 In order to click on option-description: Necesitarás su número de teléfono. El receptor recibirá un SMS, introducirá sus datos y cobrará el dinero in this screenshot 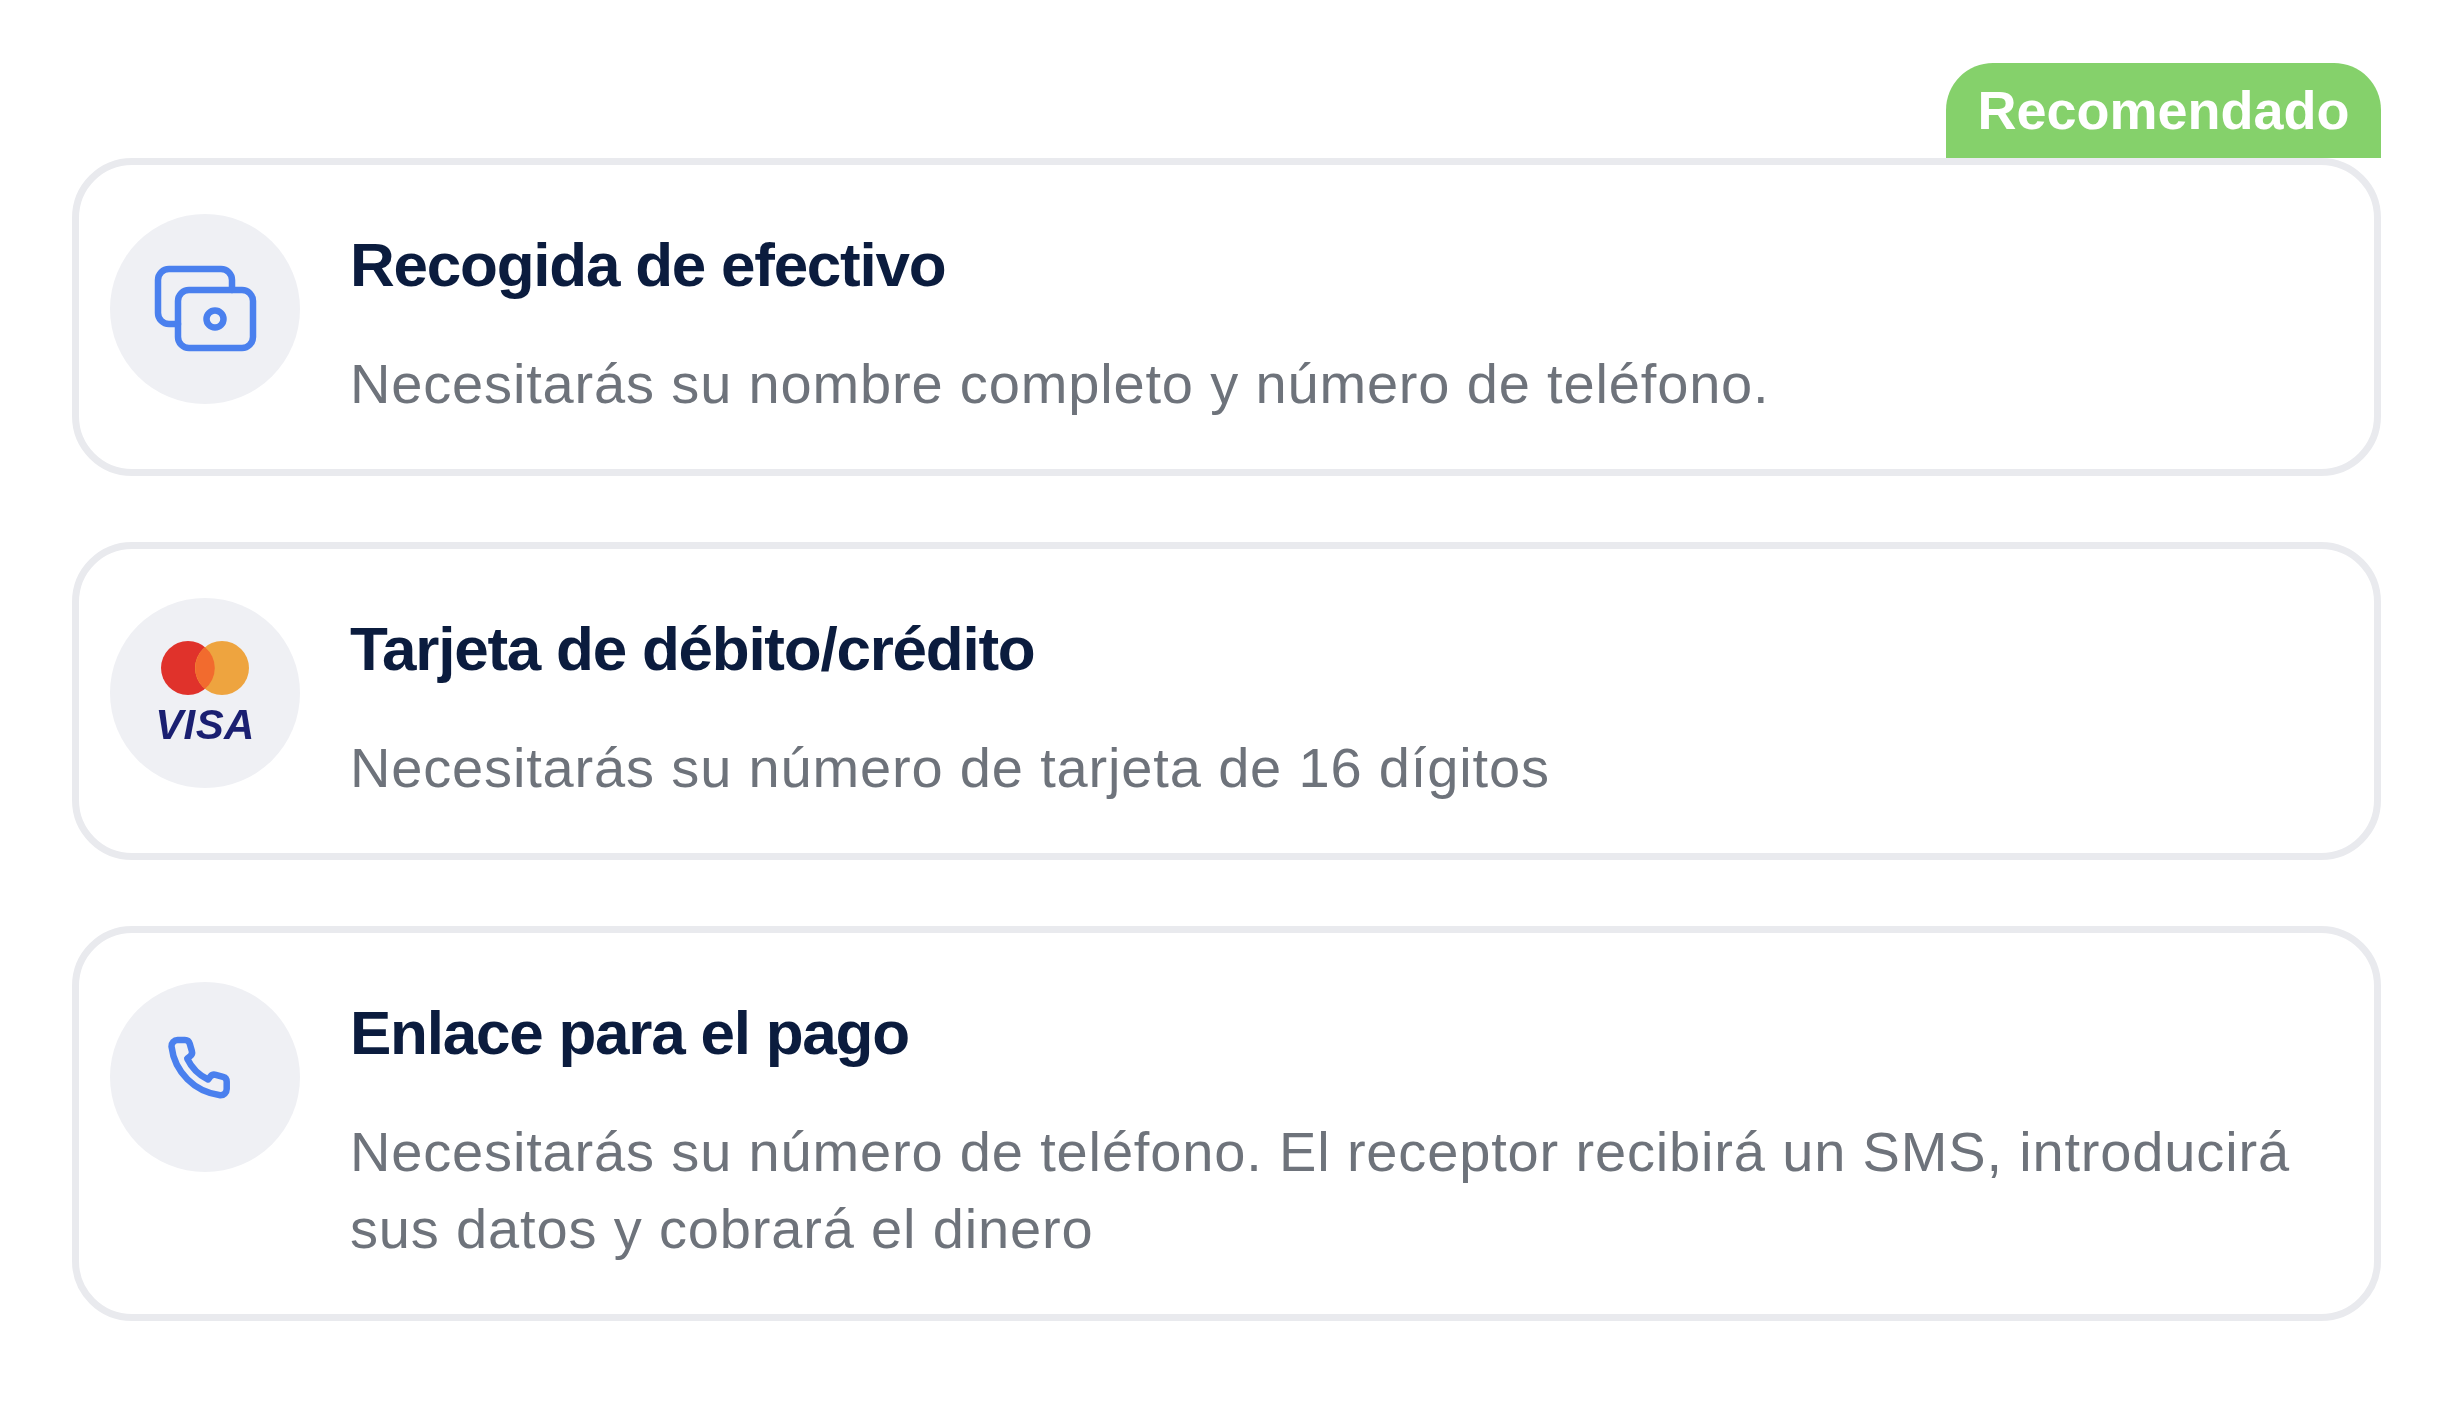, I will do `click(1320, 1190)`.